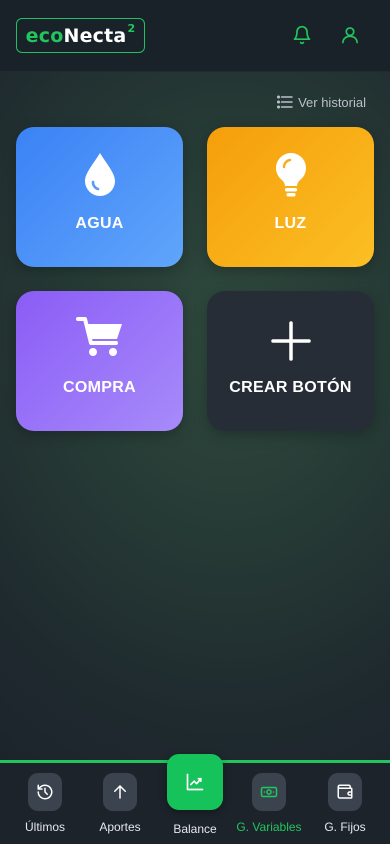 The image size is (390, 844). I want to click on cash-icon, so click(269, 792).